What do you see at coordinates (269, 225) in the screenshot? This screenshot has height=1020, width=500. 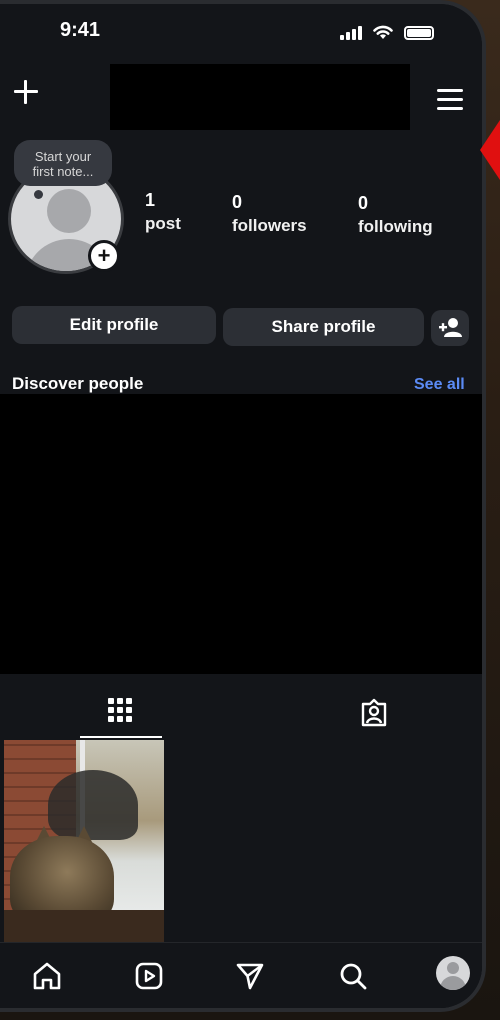 I see `stat-followers-label: followers` at bounding box center [269, 225].